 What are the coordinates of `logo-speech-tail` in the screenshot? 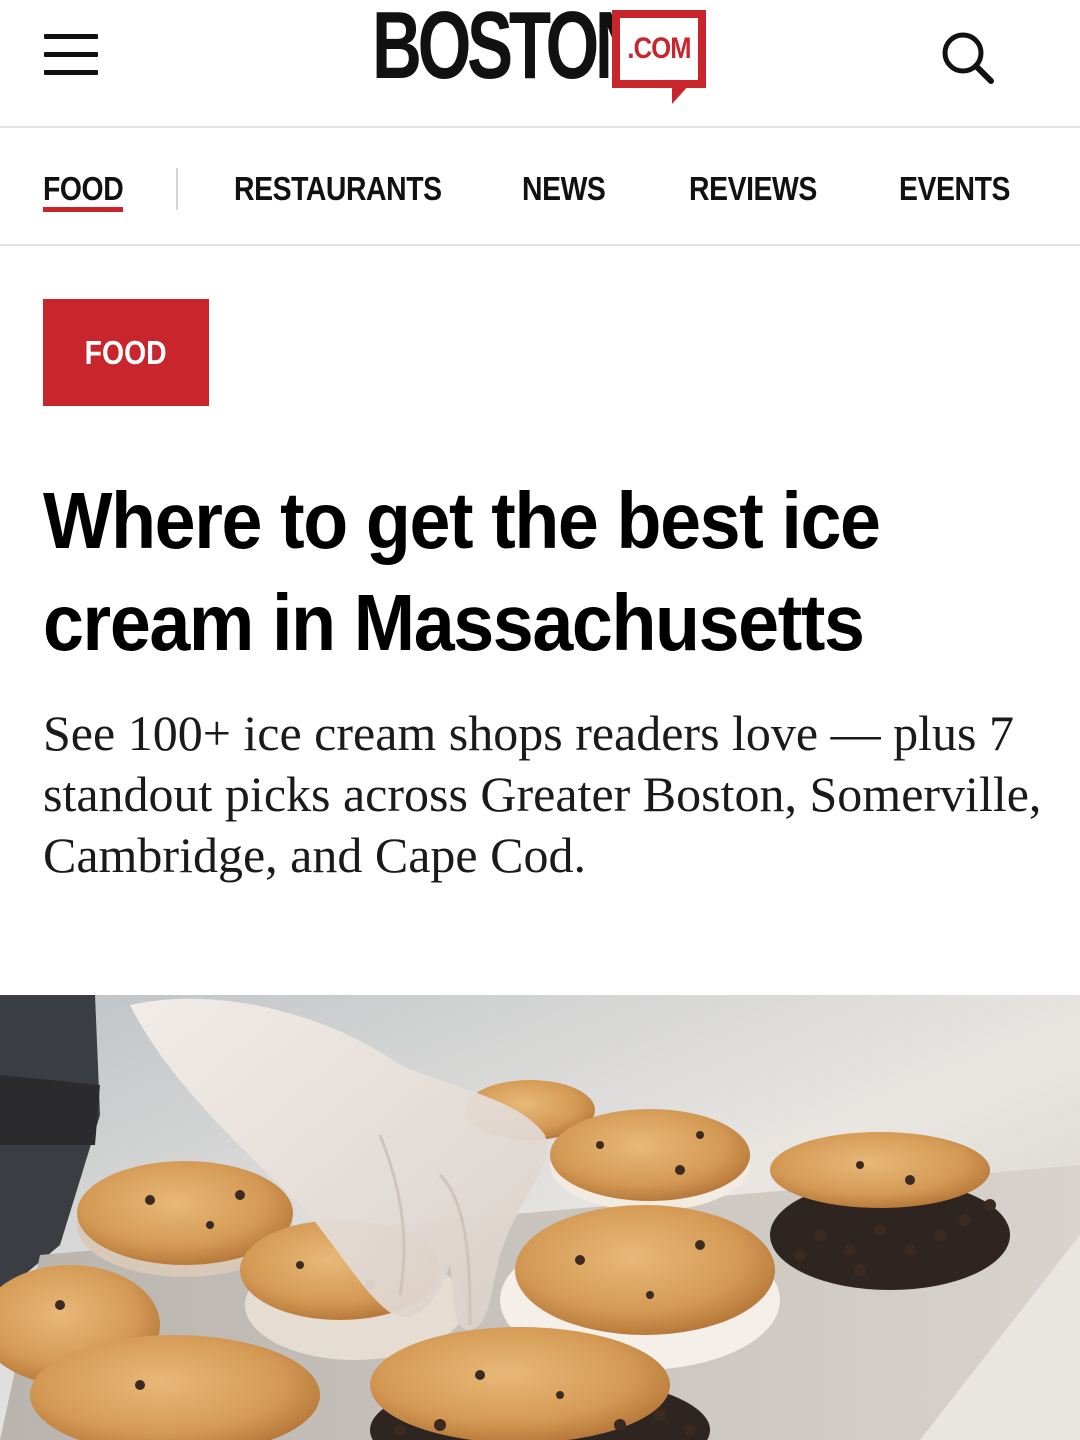 It's located at (681, 94).